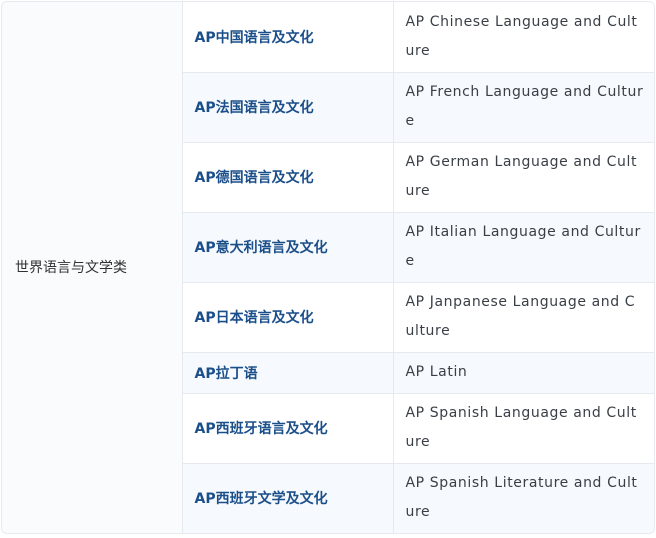  What do you see at coordinates (288, 317) in the screenshot?
I see `course-chinese-name: AP日本语言及文化` at bounding box center [288, 317].